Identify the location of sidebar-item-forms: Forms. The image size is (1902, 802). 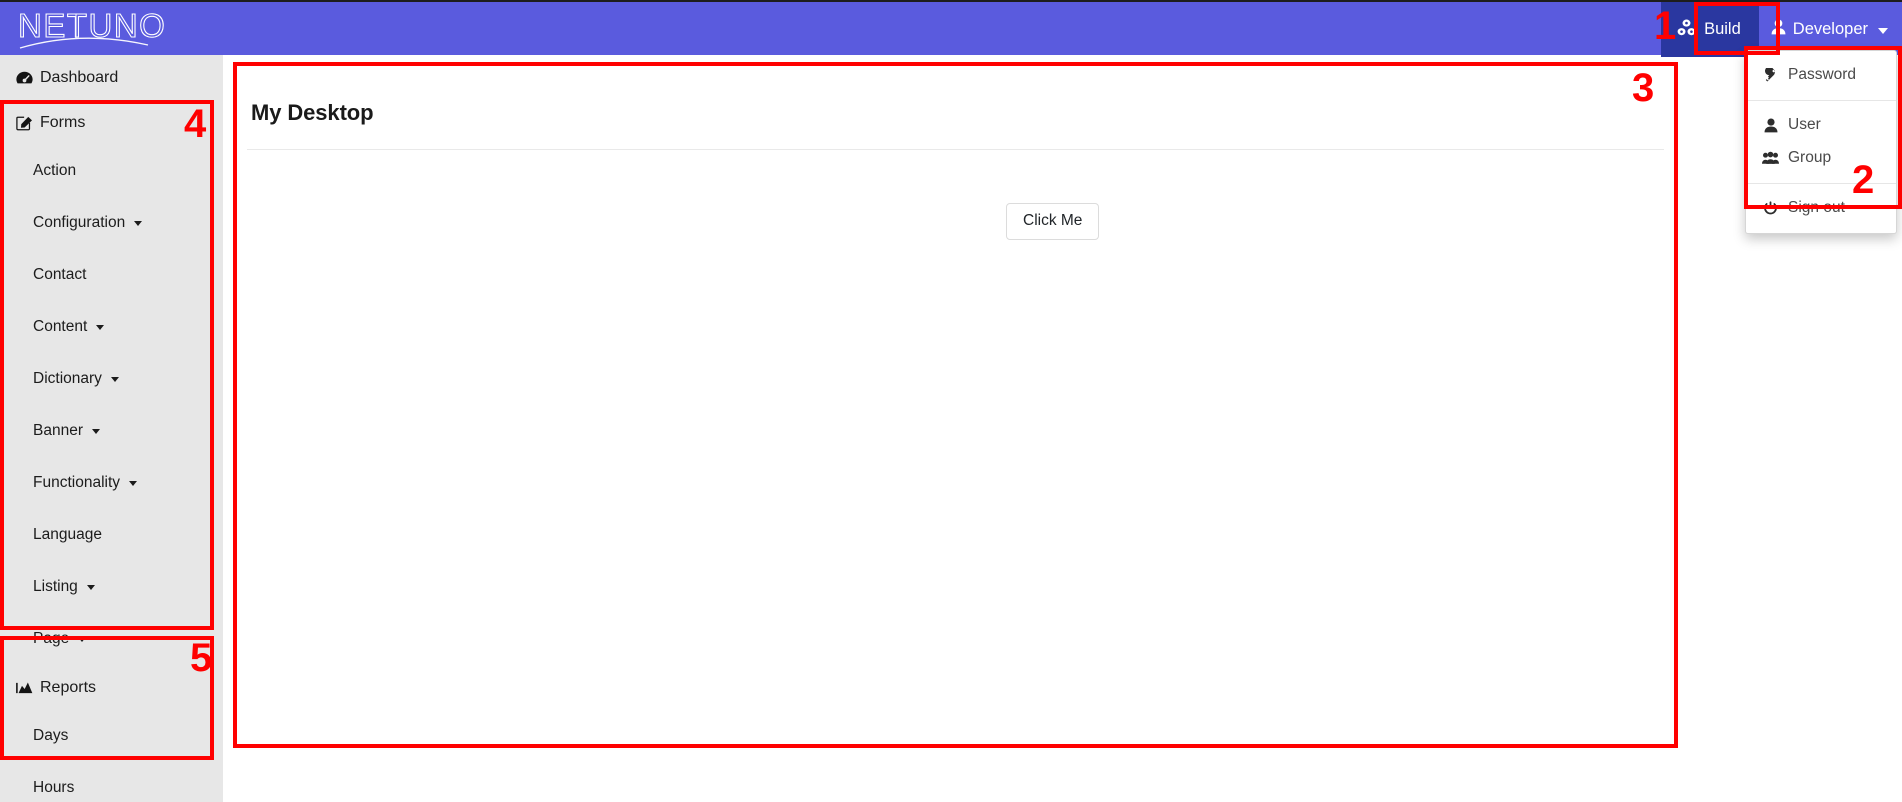
(111, 122).